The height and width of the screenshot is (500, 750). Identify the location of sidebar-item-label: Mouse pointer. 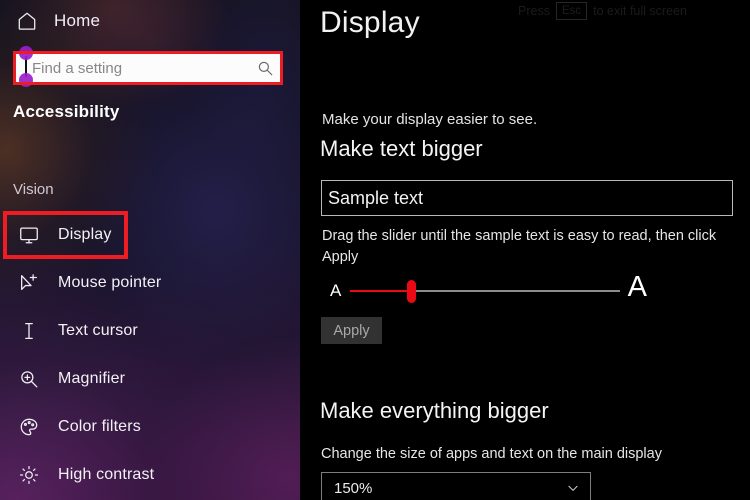
(110, 282).